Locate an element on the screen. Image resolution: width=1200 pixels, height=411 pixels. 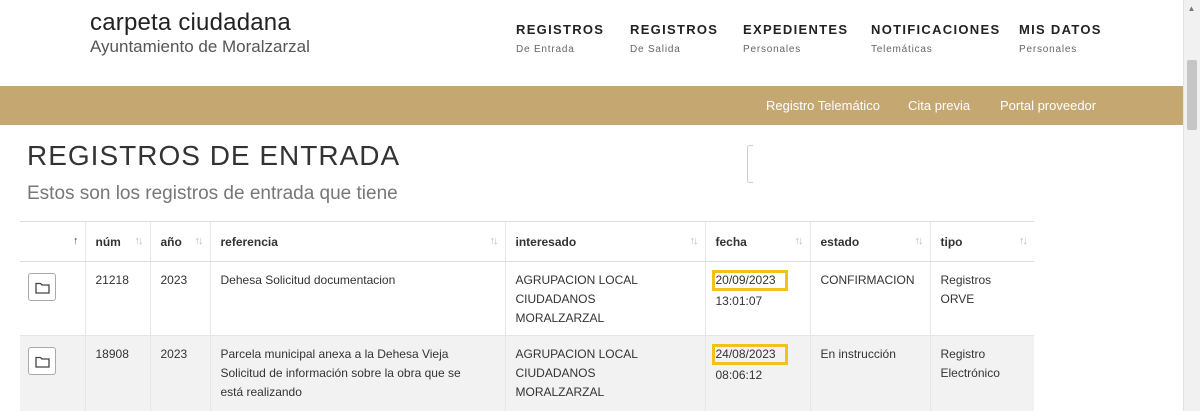
brand-subtitle: Ayuntamiento de Moralzarzal is located at coordinates (200, 46).